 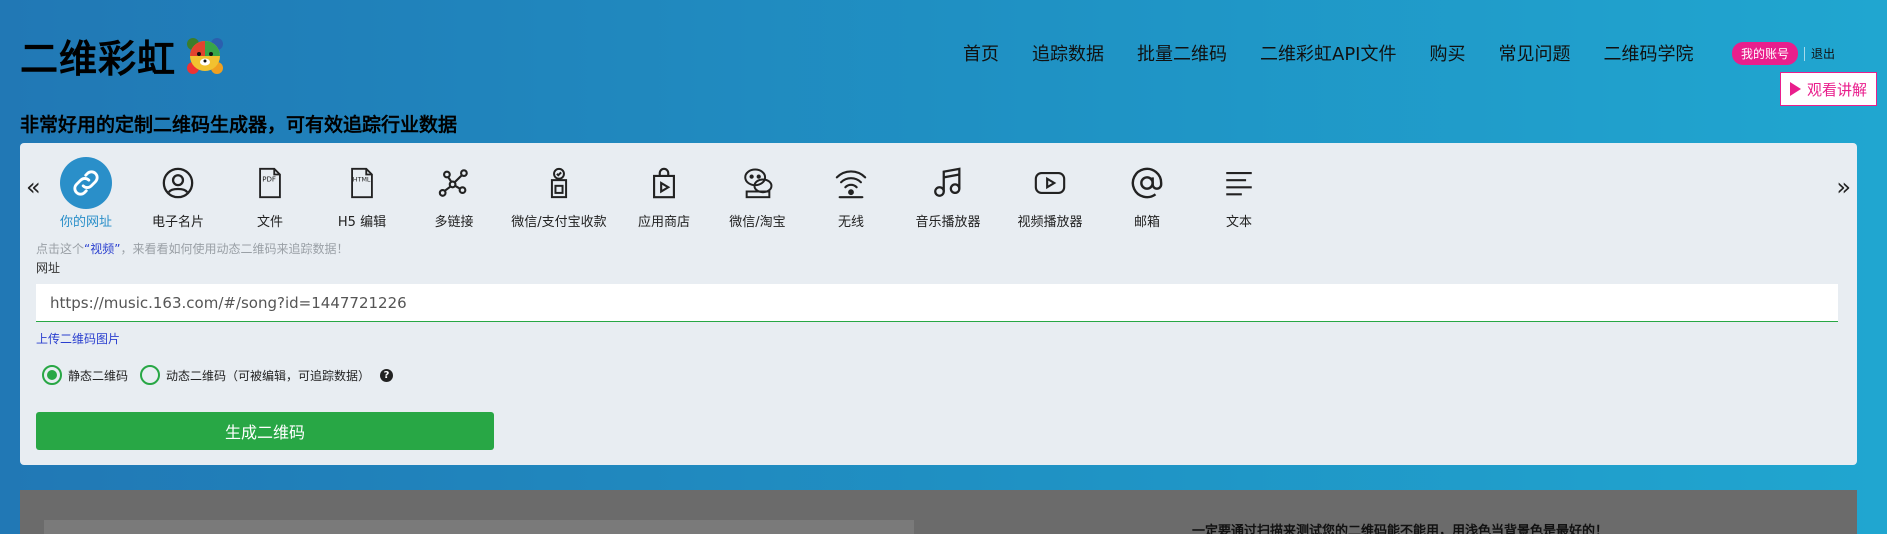 I want to click on wechat-icon, so click(x=758, y=183).